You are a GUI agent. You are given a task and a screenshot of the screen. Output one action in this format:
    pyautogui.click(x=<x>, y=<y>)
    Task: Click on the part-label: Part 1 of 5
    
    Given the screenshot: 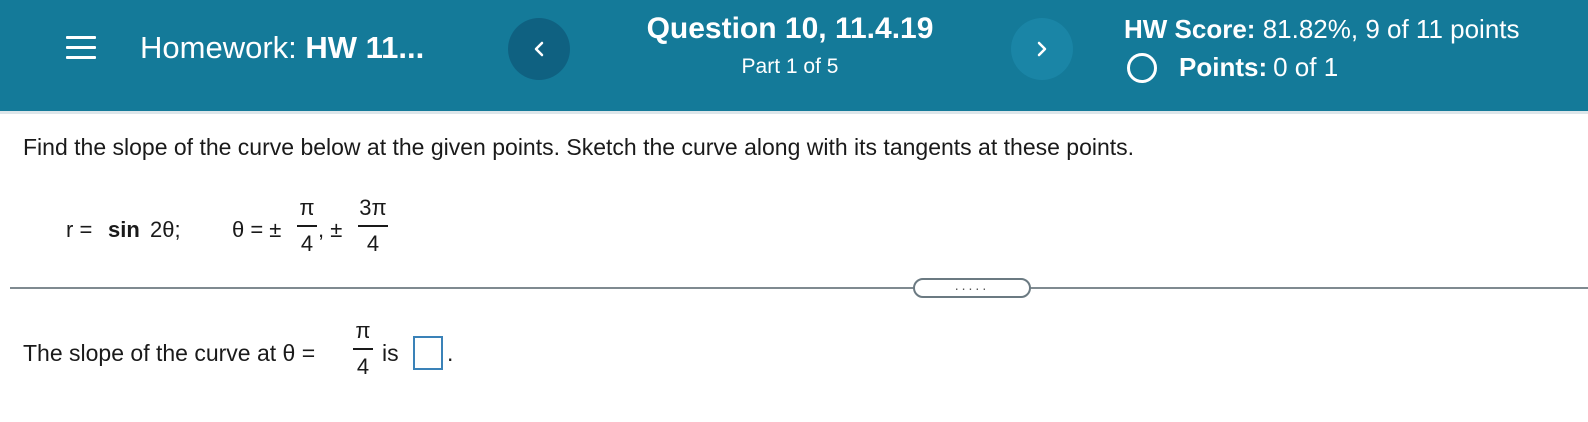 What is the action you would take?
    pyautogui.click(x=790, y=66)
    